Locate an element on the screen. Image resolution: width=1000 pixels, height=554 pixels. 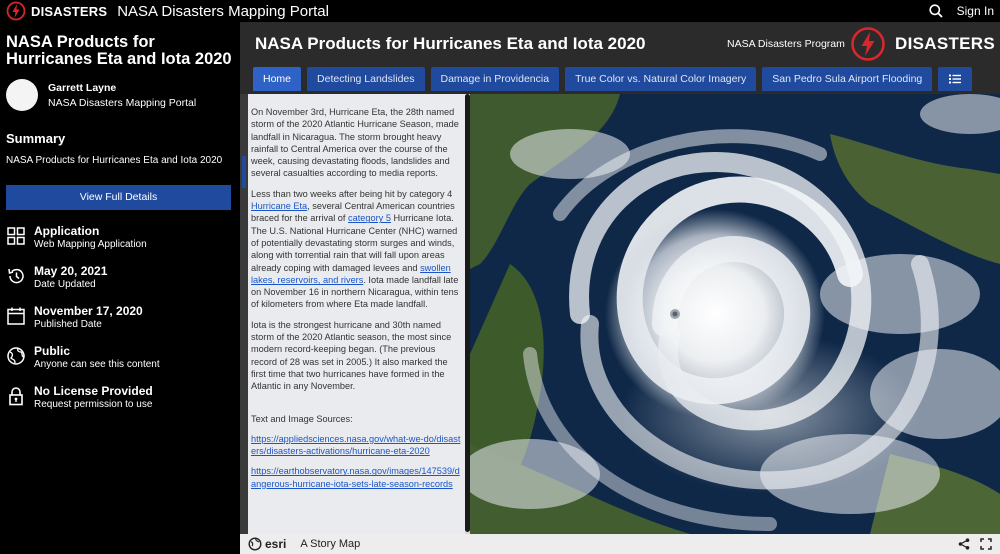
search-icon is located at coordinates (936, 11).